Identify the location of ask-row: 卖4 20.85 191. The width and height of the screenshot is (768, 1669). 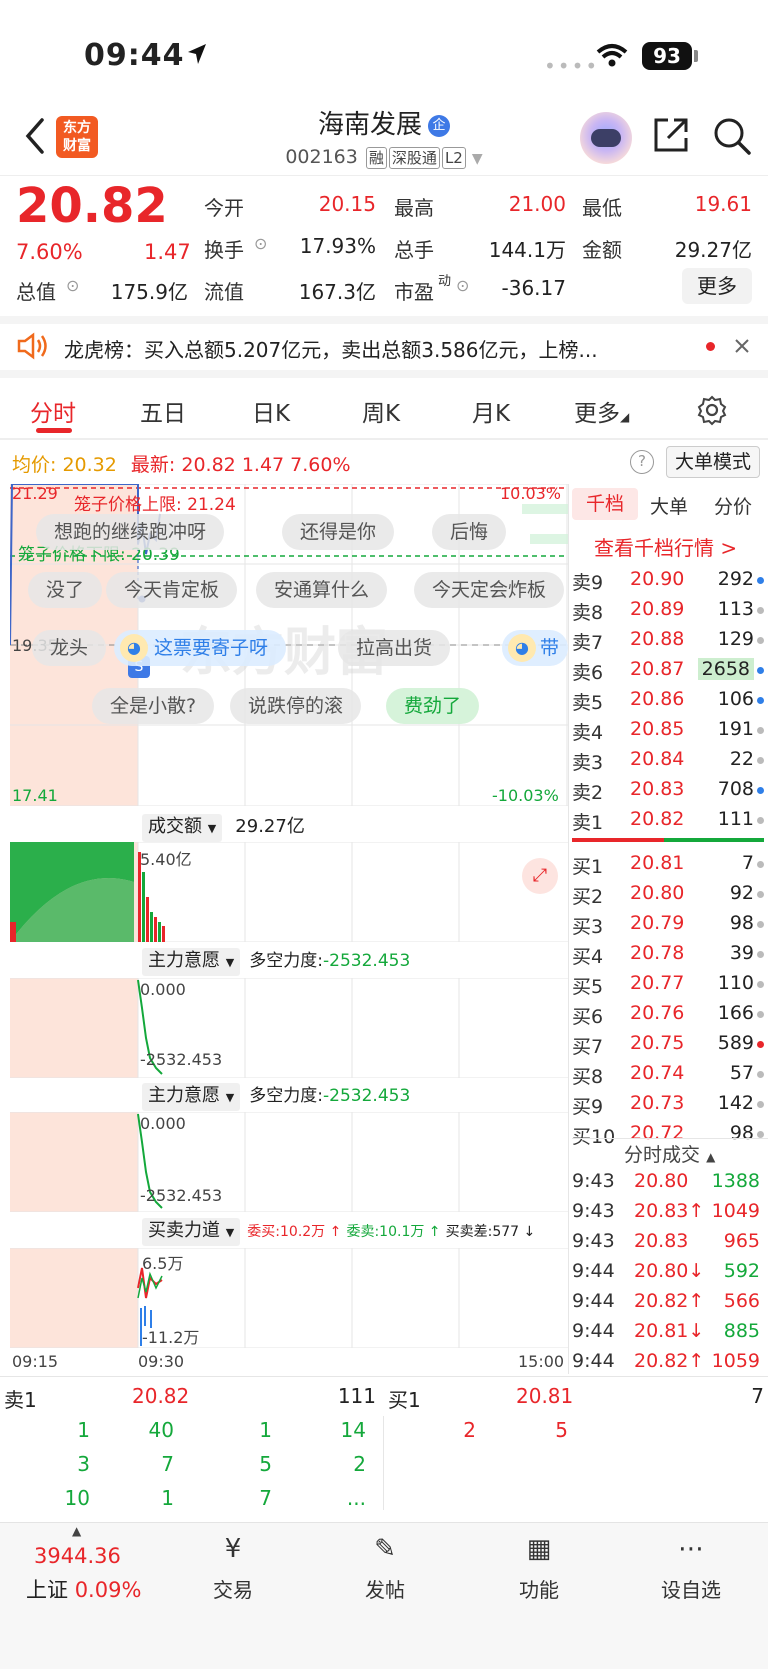
(668, 731).